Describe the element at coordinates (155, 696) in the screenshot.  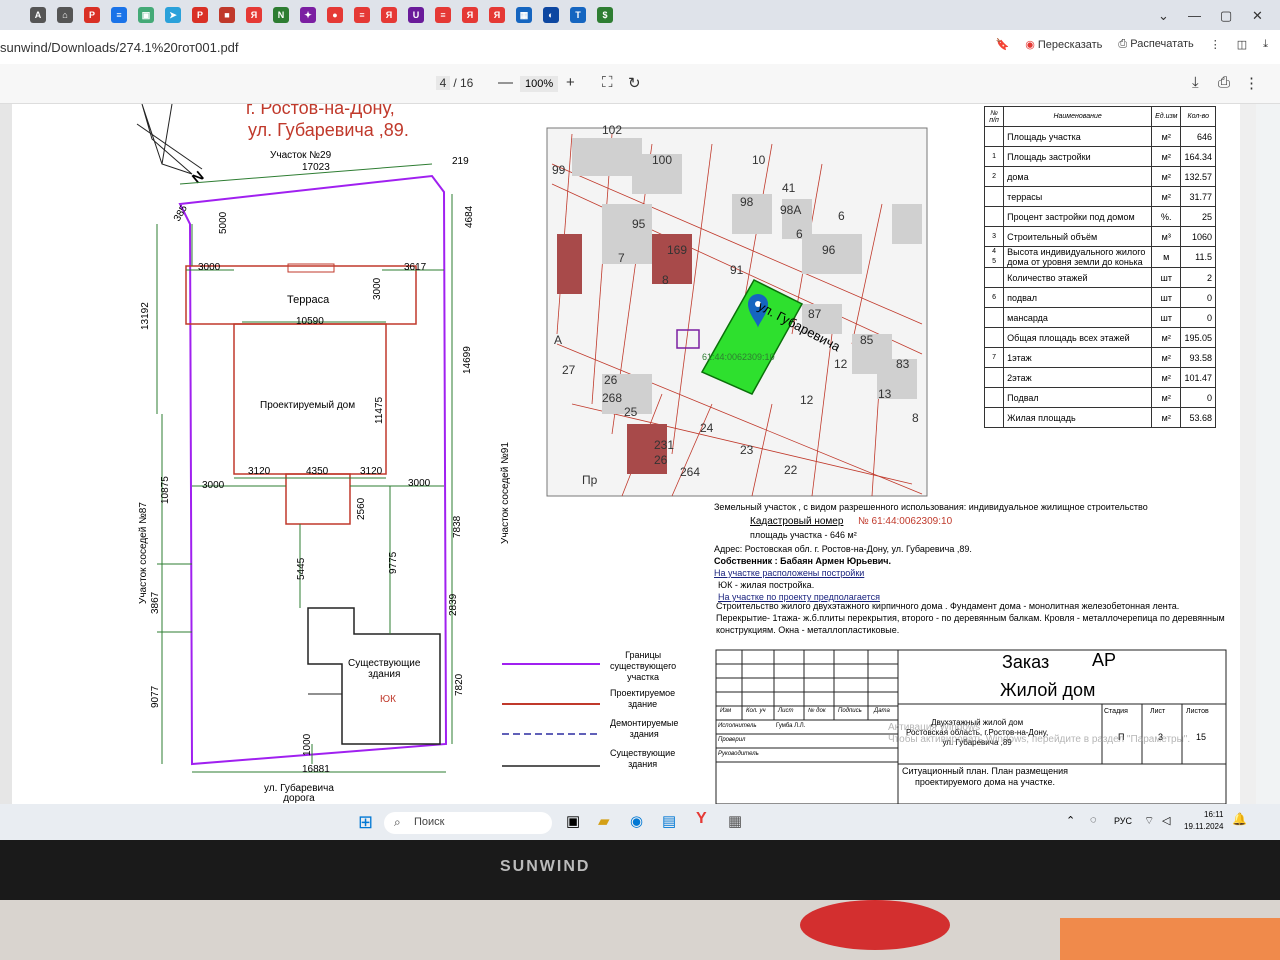
I see `dim-d9077: 9077` at that location.